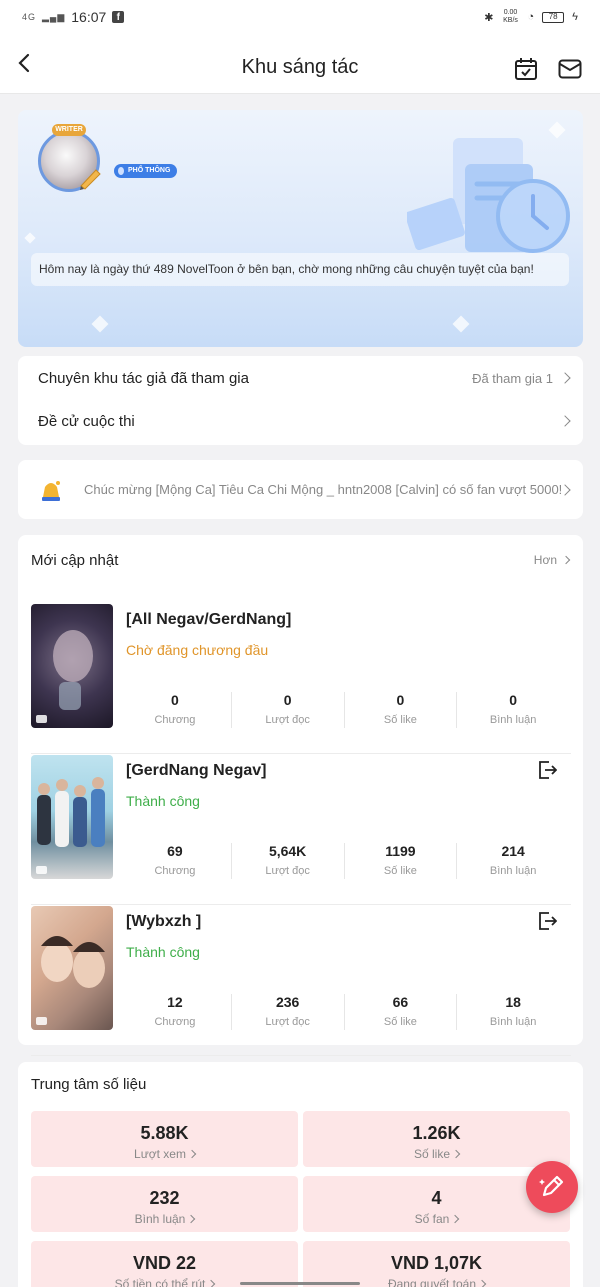  Describe the element at coordinates (89, 17) in the screenshot. I see `clock: 16:07` at that location.